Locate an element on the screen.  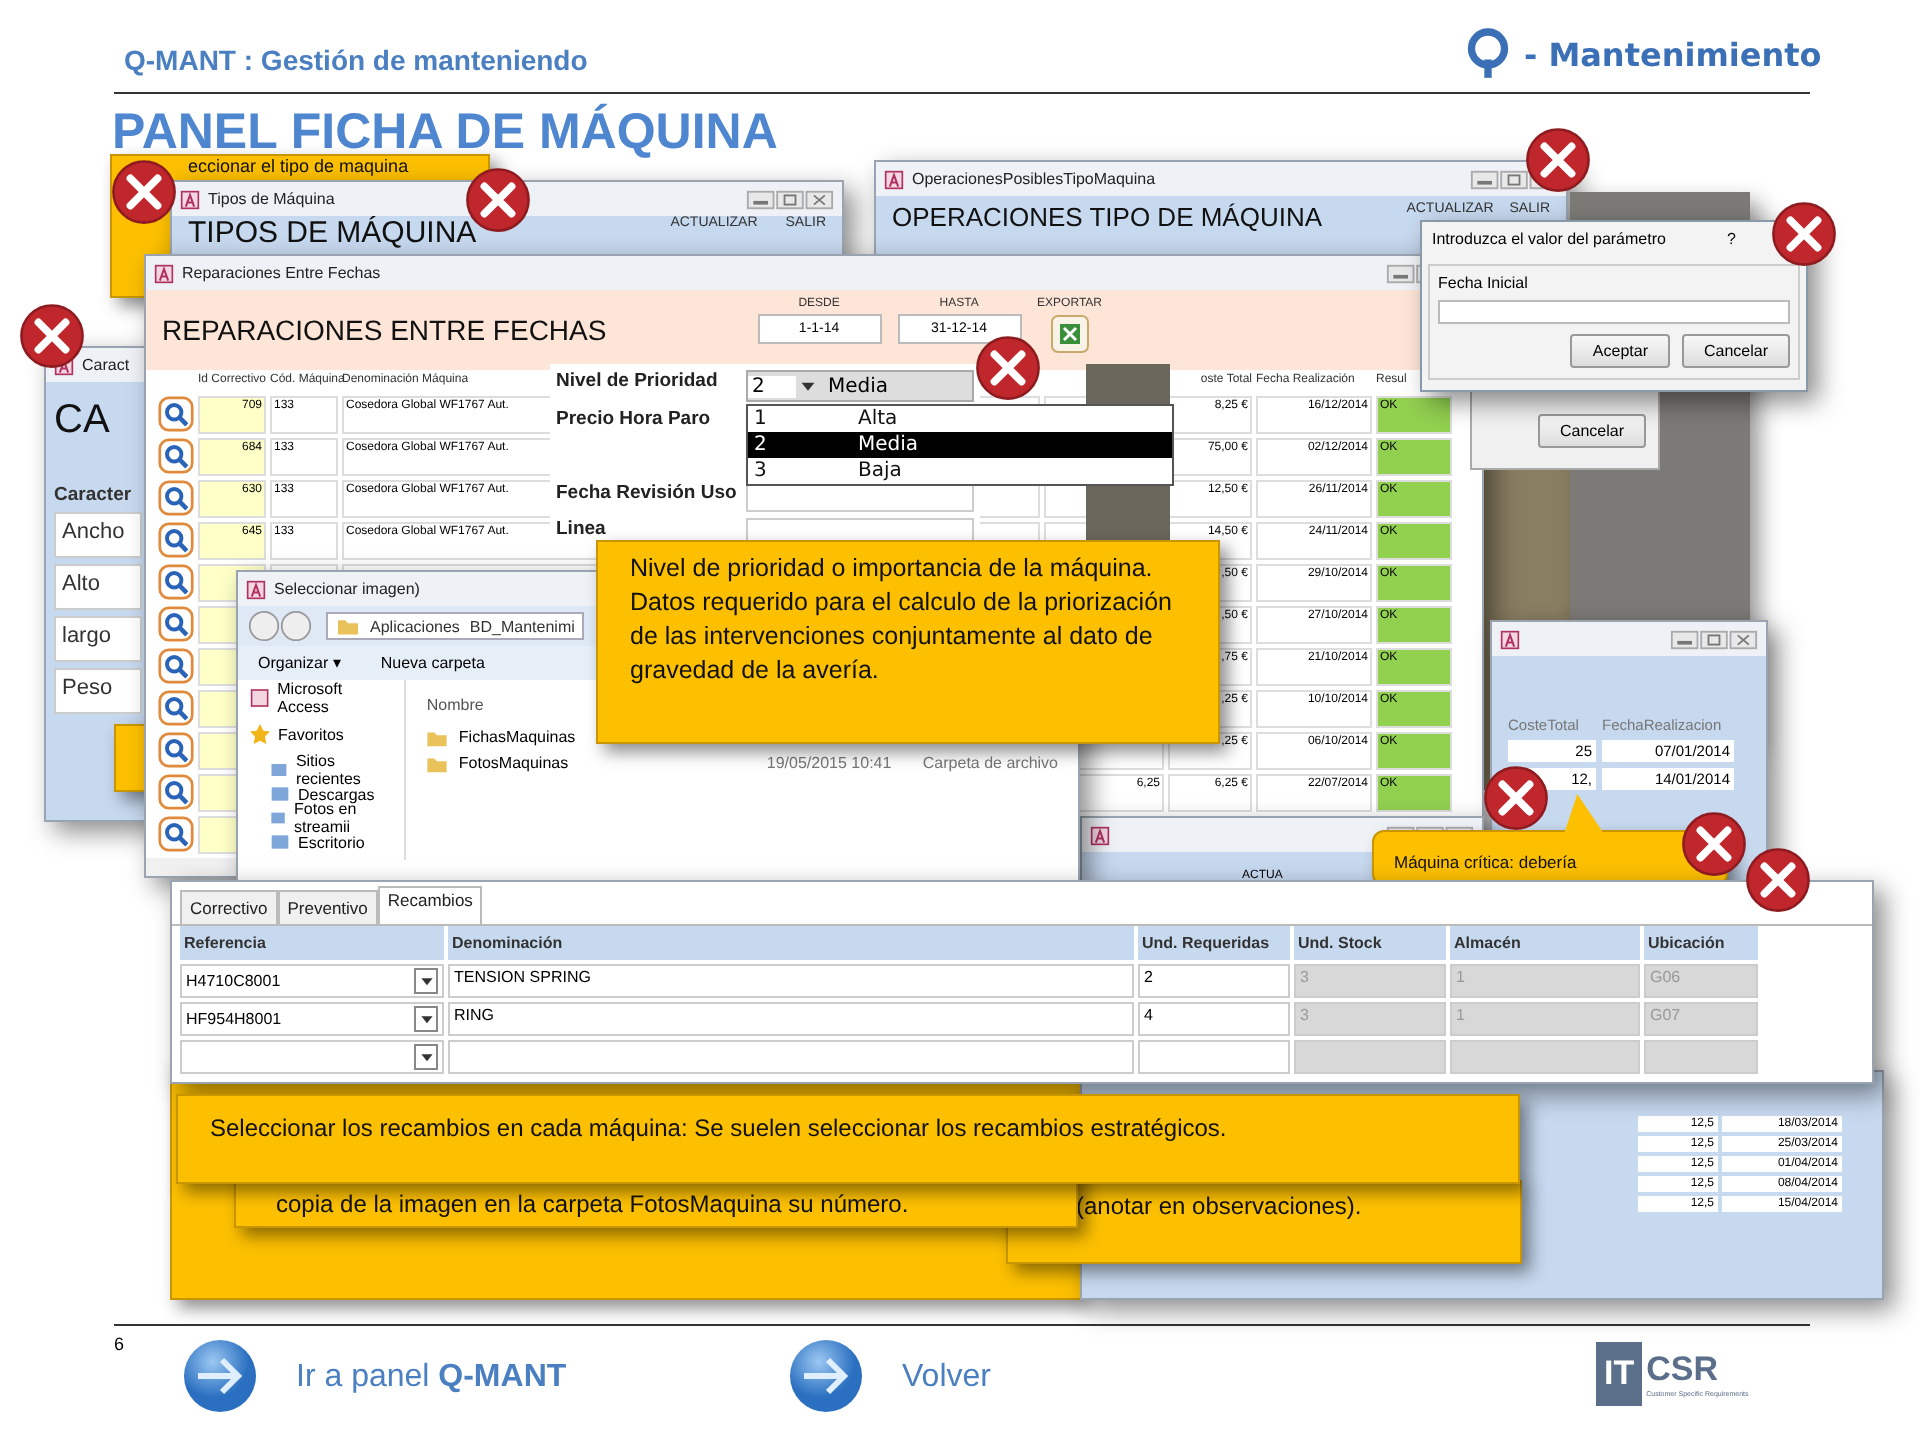
dropdown-arrow-icon is located at coordinates (808, 386).